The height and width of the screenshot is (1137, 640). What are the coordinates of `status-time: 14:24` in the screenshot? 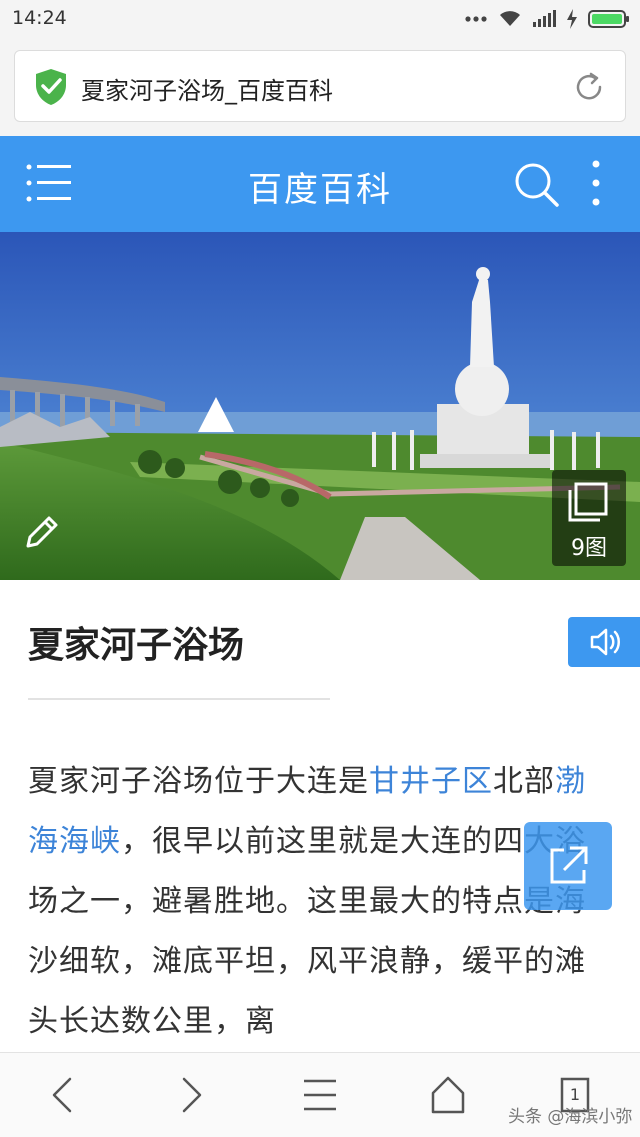 It's located at (39, 18).